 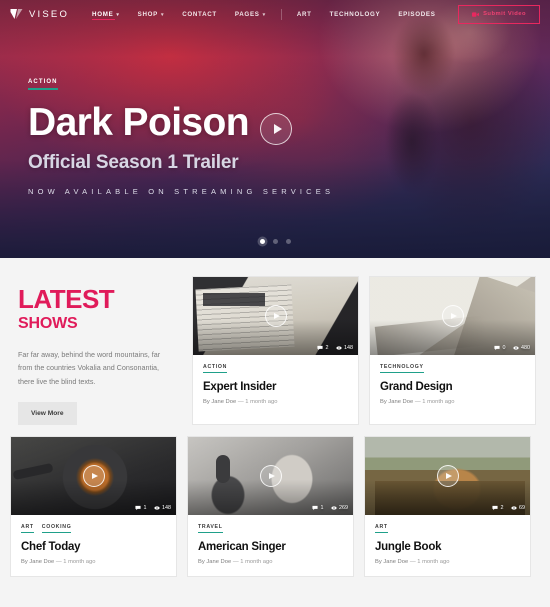 I want to click on chevron-flag-logo-icon, so click(x=16, y=14).